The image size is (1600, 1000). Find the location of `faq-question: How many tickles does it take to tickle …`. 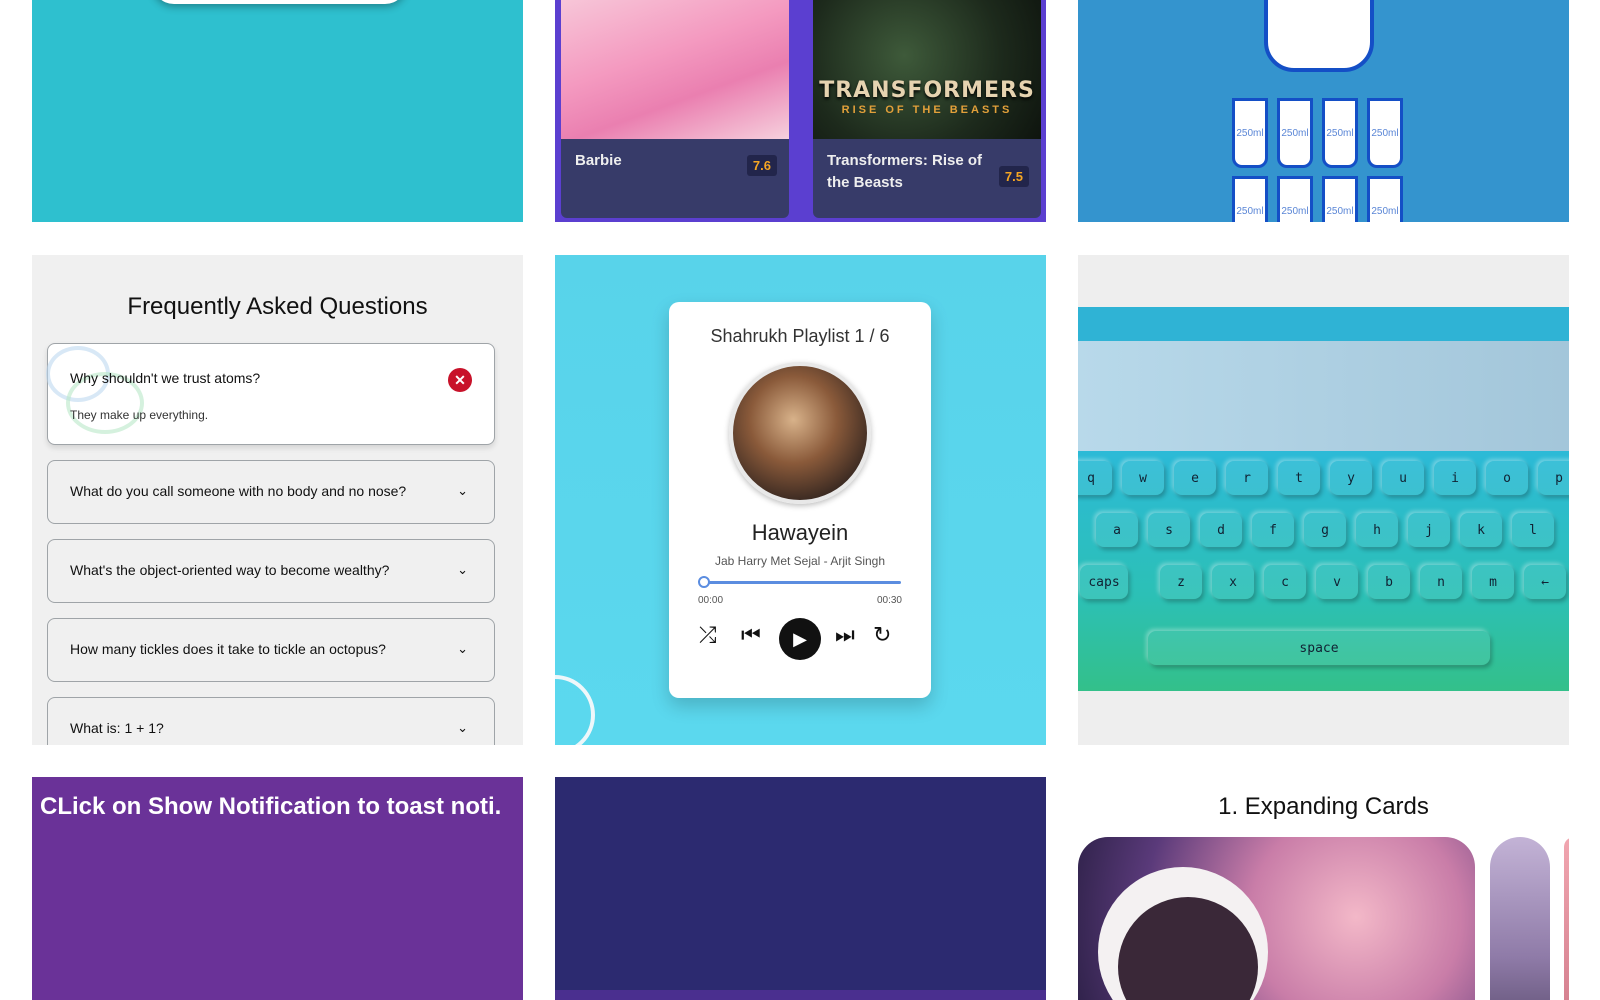

faq-question: How many tickles does it take to tickle … is located at coordinates (228, 649).